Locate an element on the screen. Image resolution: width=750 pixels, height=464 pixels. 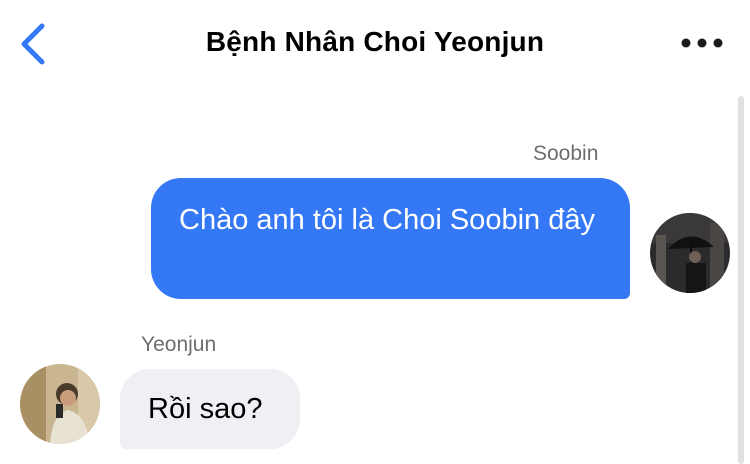
incoming-message-bubble: Rồi sao? is located at coordinates (210, 409).